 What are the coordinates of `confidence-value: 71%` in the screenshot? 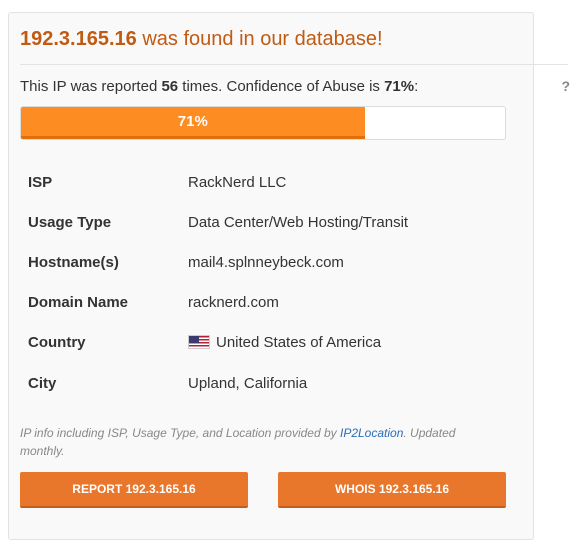 It's located at (399, 86).